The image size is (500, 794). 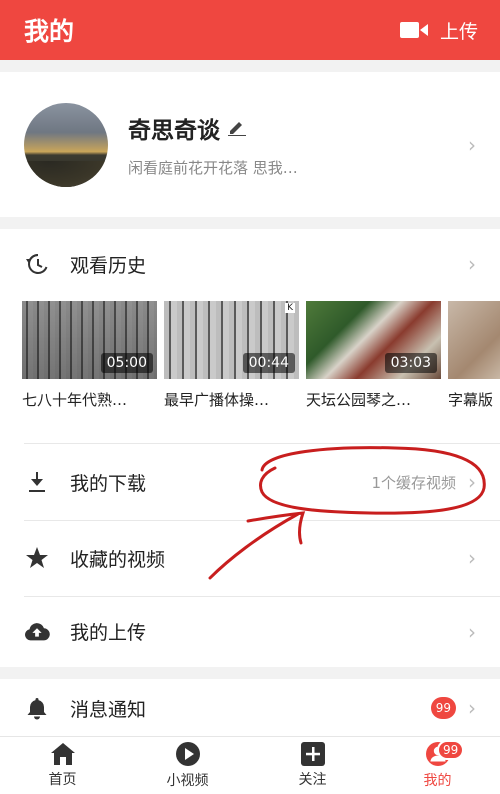 I want to click on my-downloads-row: 我的下载 1个缓存视频 ›, so click(x=250, y=482).